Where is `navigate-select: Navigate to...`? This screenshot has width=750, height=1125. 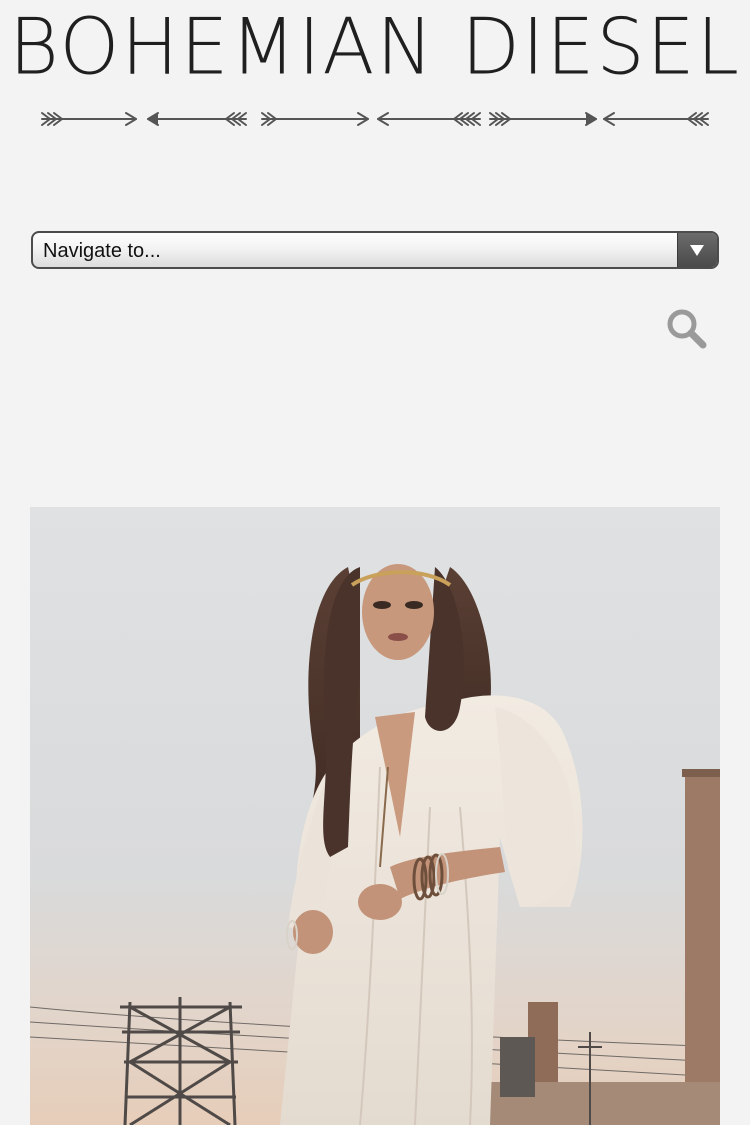
navigate-select: Navigate to... is located at coordinates (375, 250).